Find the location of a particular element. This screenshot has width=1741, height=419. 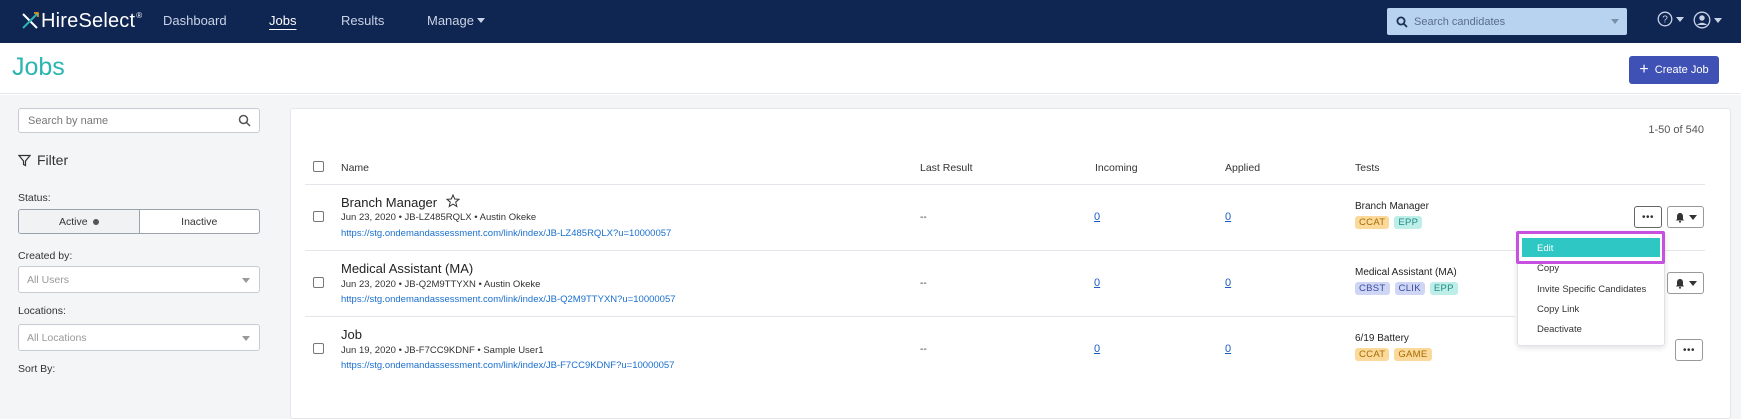

search-by-name-box is located at coordinates (139, 120).